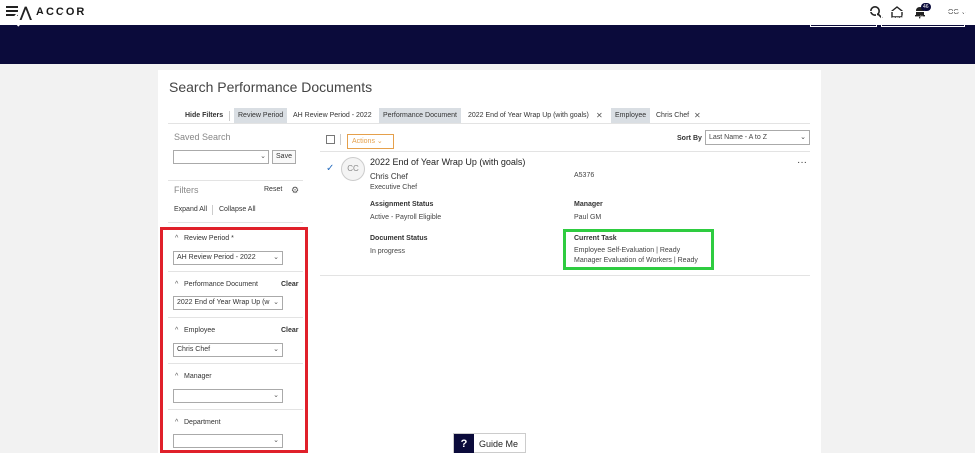 Image resolution: width=975 pixels, height=453 pixels. I want to click on sort-by-value: Last Name - A to Z, so click(738, 137).